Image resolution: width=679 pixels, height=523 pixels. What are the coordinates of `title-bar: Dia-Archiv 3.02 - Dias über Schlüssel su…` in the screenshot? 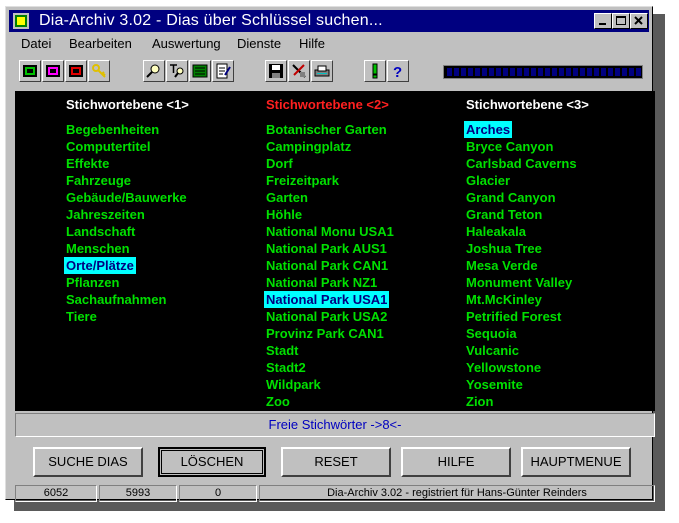 It's located at (329, 21).